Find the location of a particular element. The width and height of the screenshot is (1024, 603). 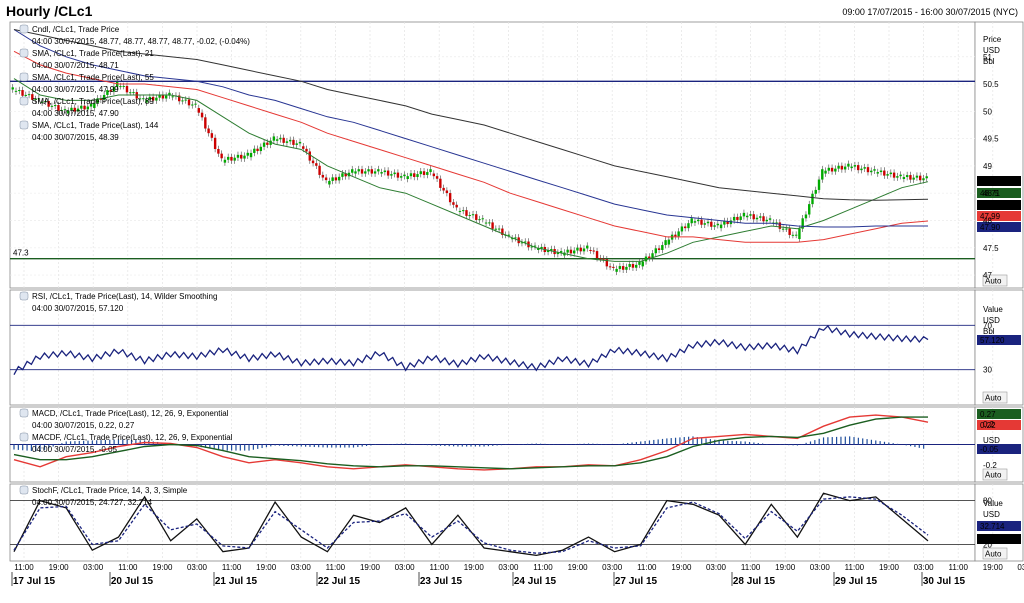

price-axis-header: USD is located at coordinates (991, 50).